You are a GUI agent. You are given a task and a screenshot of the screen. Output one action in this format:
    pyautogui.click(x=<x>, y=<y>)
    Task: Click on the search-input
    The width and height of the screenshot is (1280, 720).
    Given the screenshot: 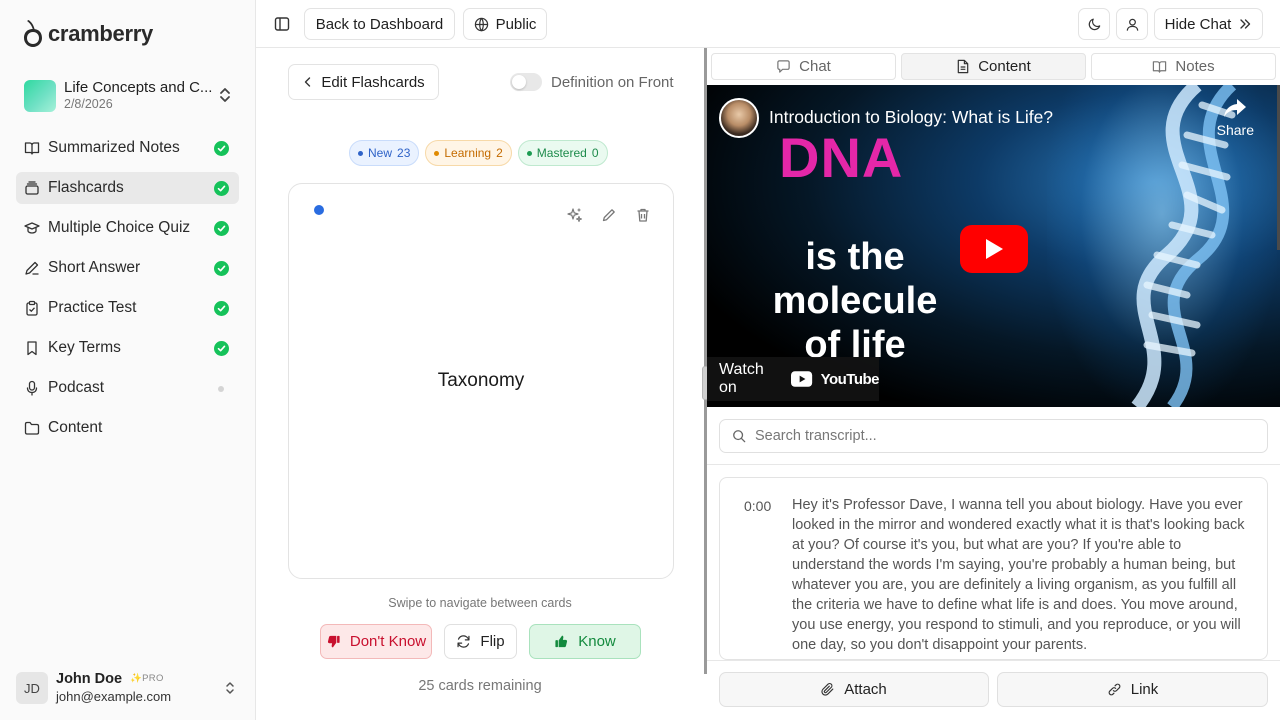 What is the action you would take?
    pyautogui.click(x=995, y=436)
    